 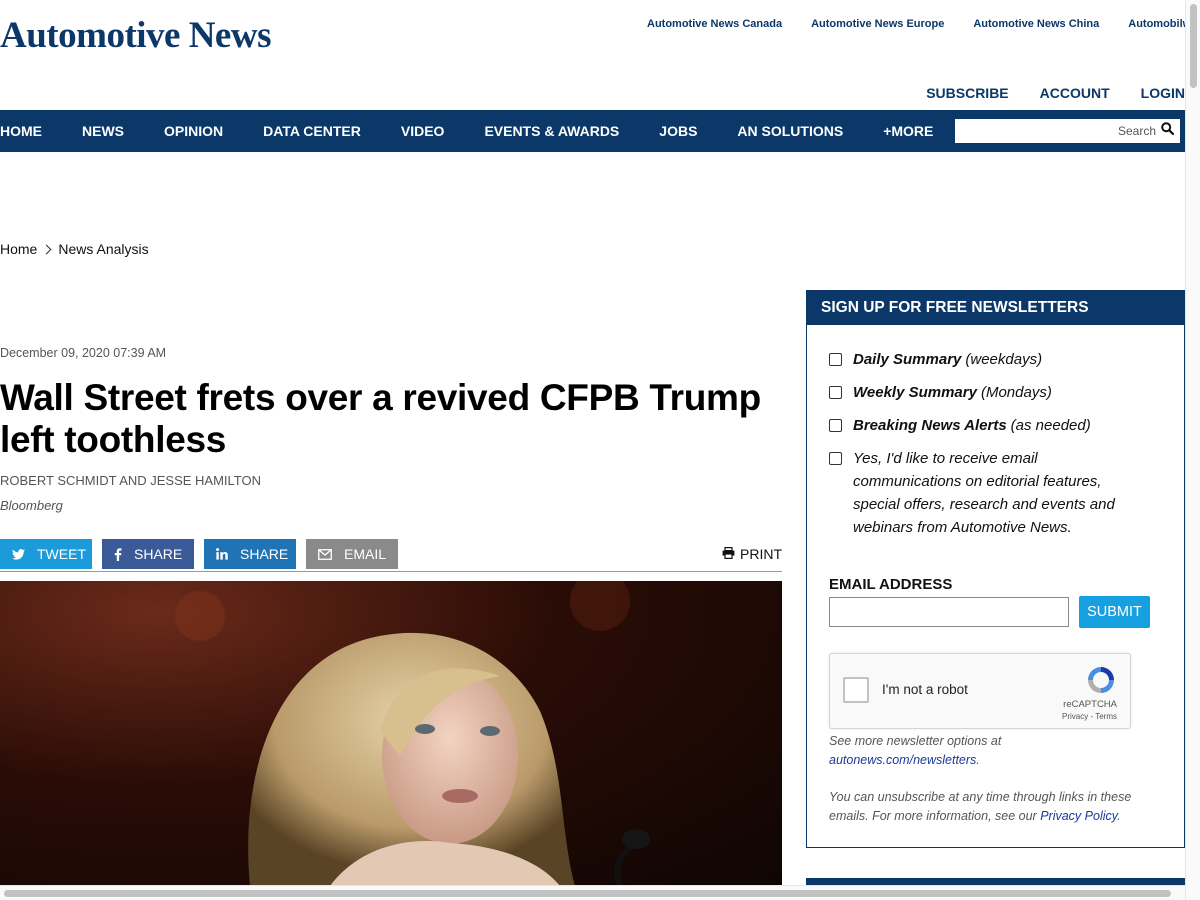 What do you see at coordinates (1067, 131) in the screenshot?
I see `search-input: Search` at bounding box center [1067, 131].